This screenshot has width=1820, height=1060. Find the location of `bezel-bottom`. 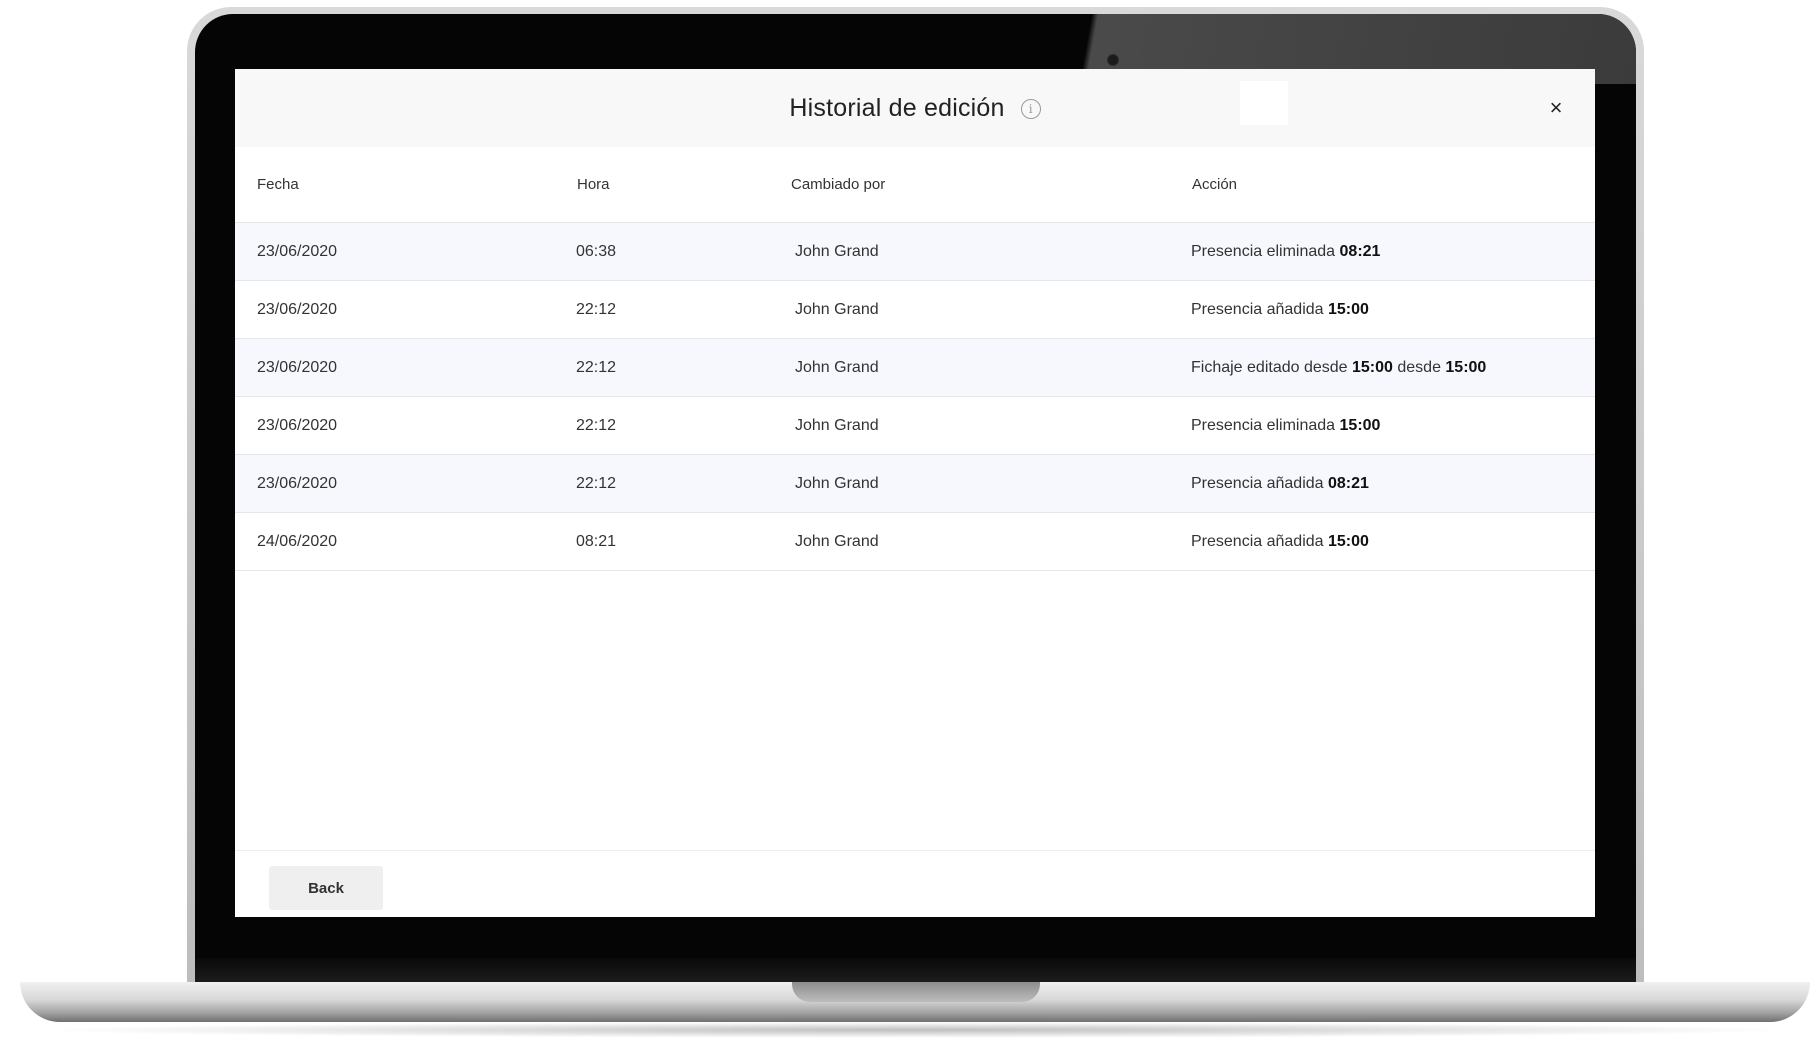

bezel-bottom is located at coordinates (915, 970).